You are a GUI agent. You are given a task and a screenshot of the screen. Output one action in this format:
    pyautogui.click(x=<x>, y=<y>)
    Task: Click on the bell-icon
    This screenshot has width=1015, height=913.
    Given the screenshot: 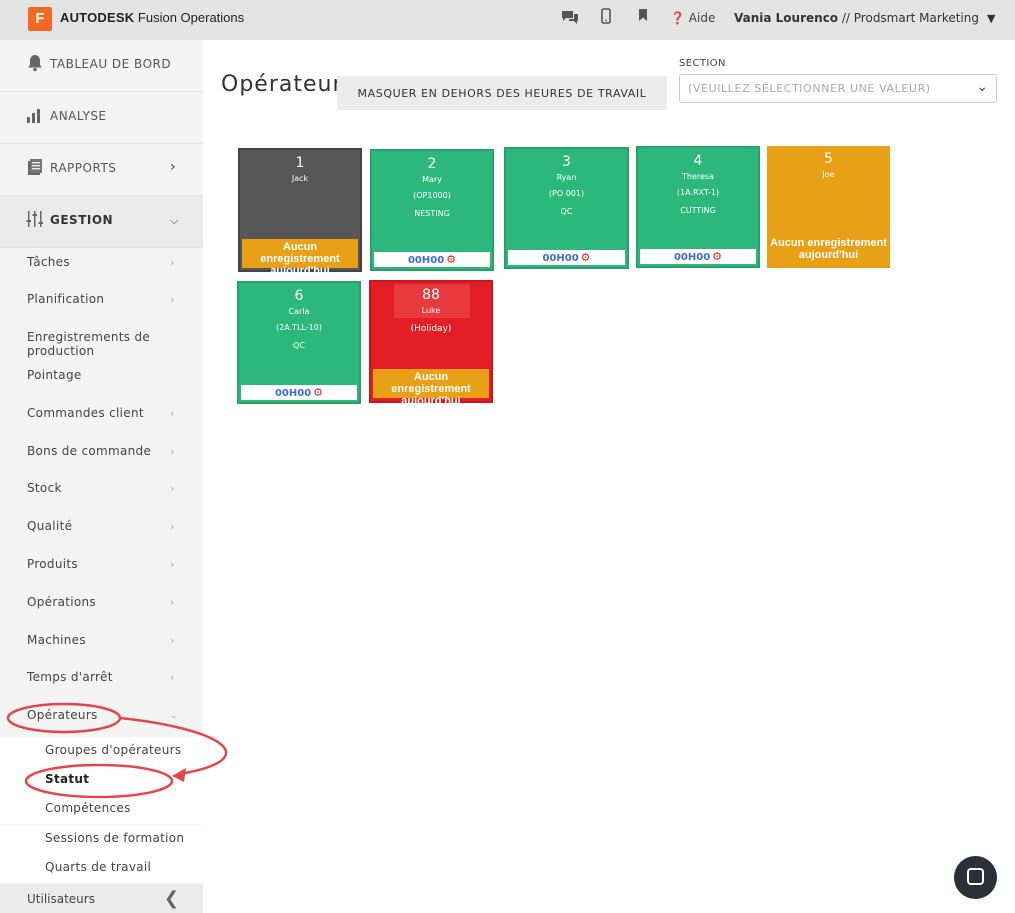 What is the action you would take?
    pyautogui.click(x=36, y=64)
    